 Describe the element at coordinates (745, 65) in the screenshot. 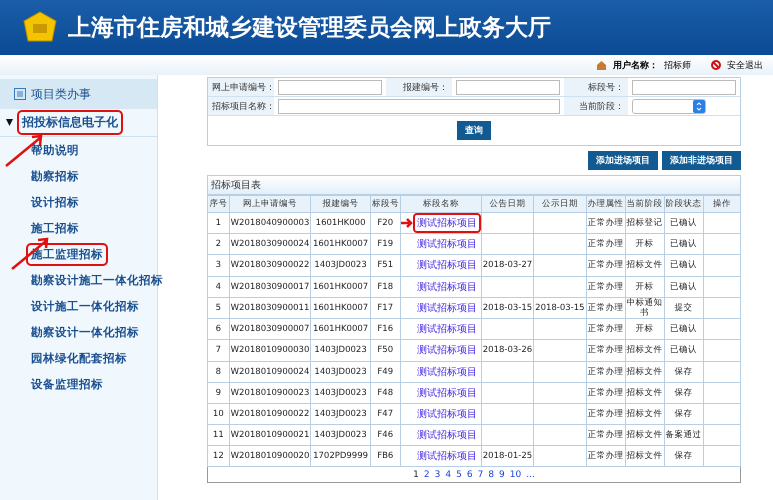

I see `logout-link: 安全退出` at that location.